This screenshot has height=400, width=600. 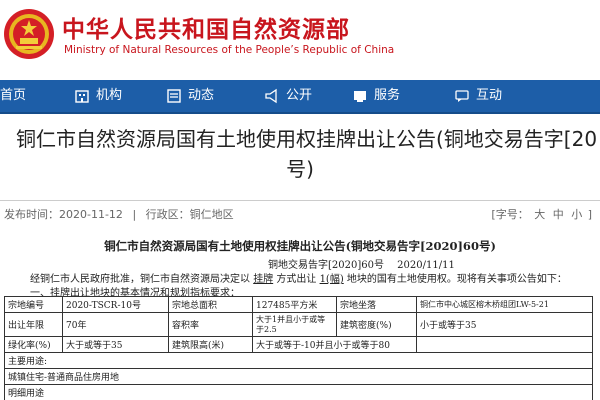 I want to click on nav-item-home: 首页, so click(x=13, y=96).